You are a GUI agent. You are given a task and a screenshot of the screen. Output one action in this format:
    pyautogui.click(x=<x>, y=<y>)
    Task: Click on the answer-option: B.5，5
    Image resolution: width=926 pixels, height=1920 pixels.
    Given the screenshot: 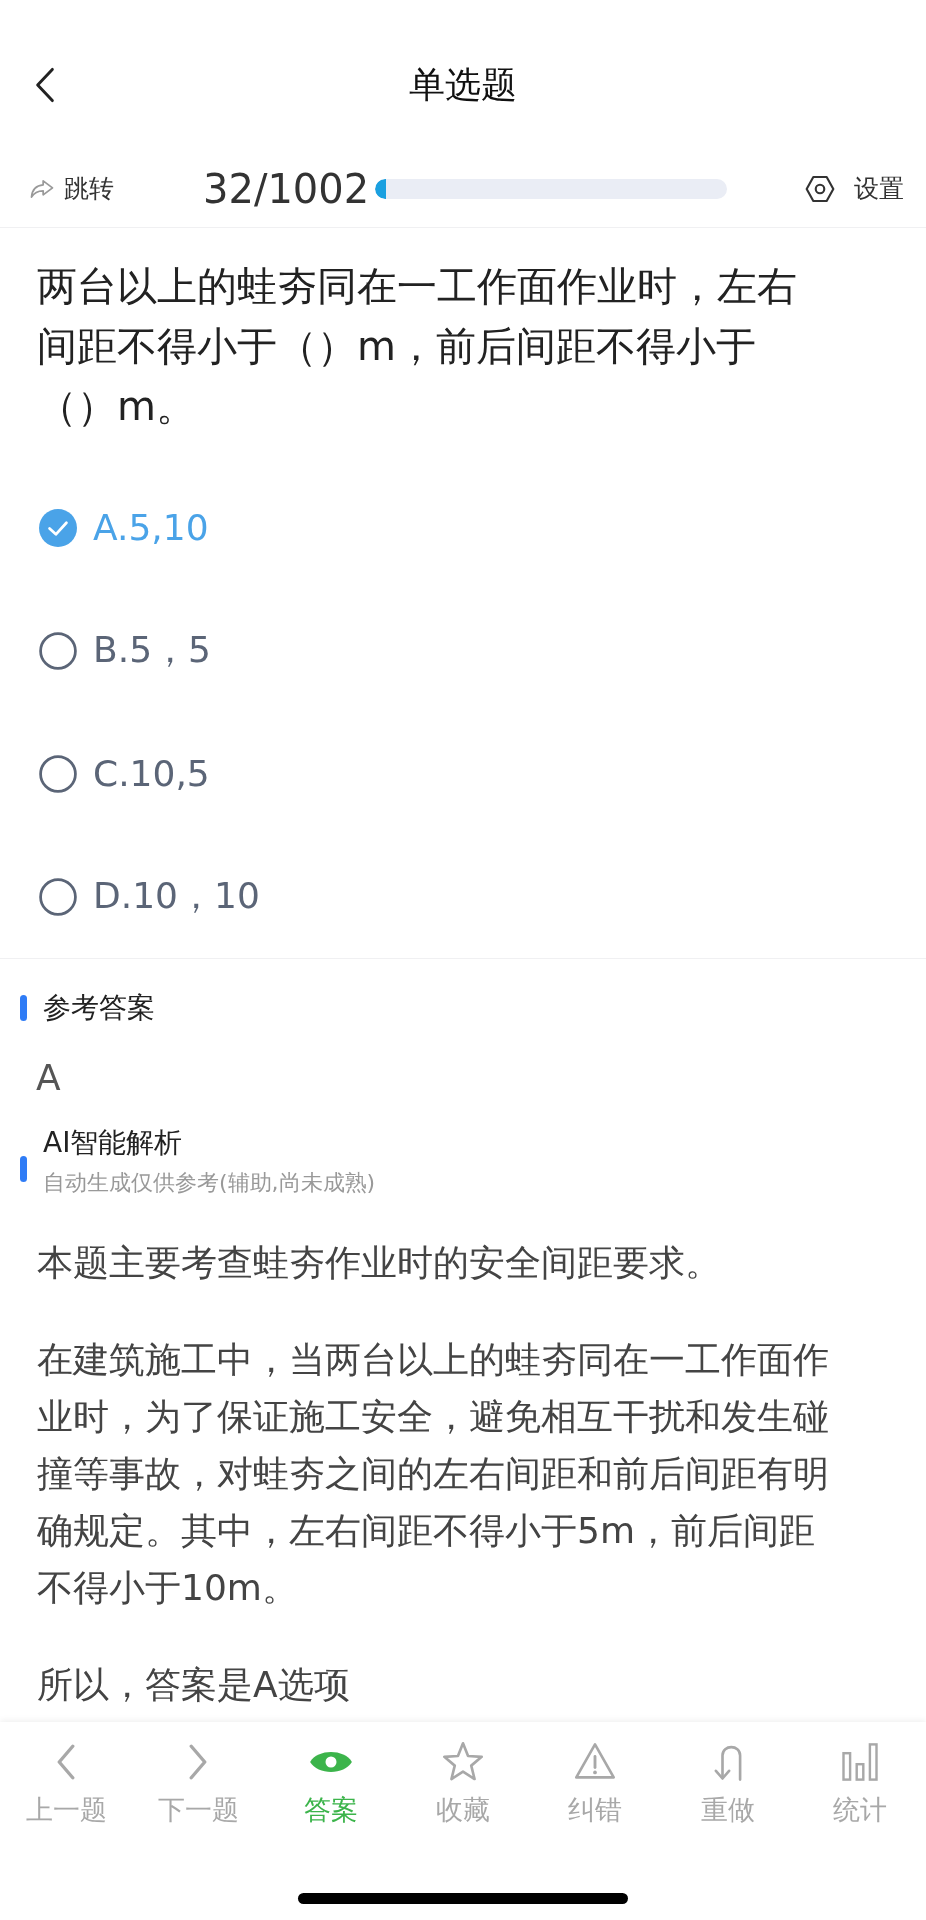 What is the action you would take?
    pyautogui.click(x=463, y=650)
    